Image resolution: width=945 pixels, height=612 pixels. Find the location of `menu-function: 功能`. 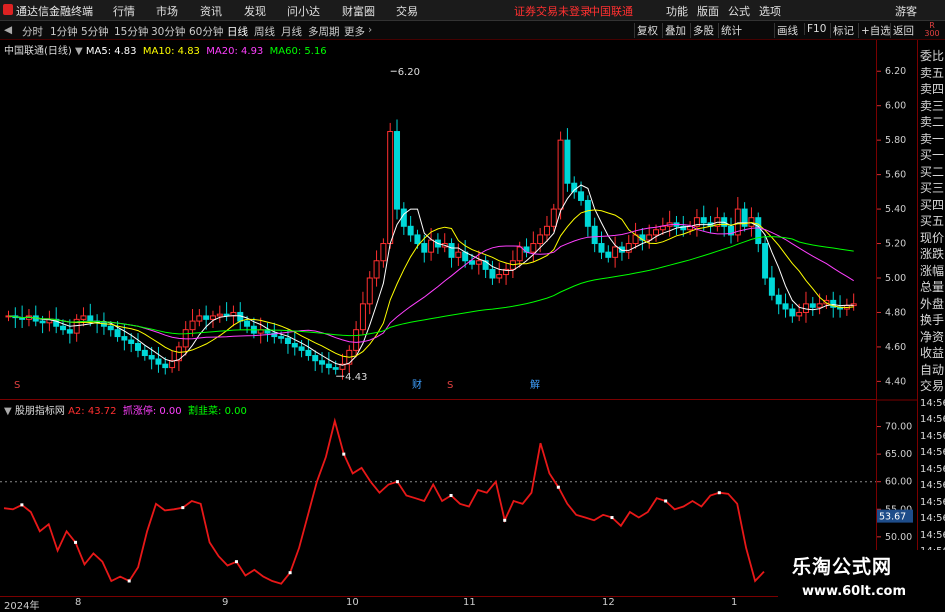

menu-function: 功能 is located at coordinates (677, 11).